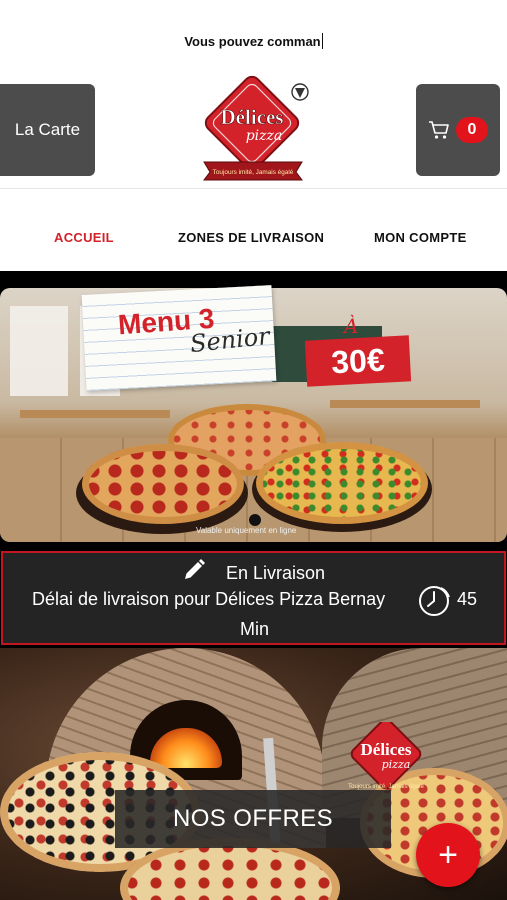  I want to click on header-divider, so click(253, 188).